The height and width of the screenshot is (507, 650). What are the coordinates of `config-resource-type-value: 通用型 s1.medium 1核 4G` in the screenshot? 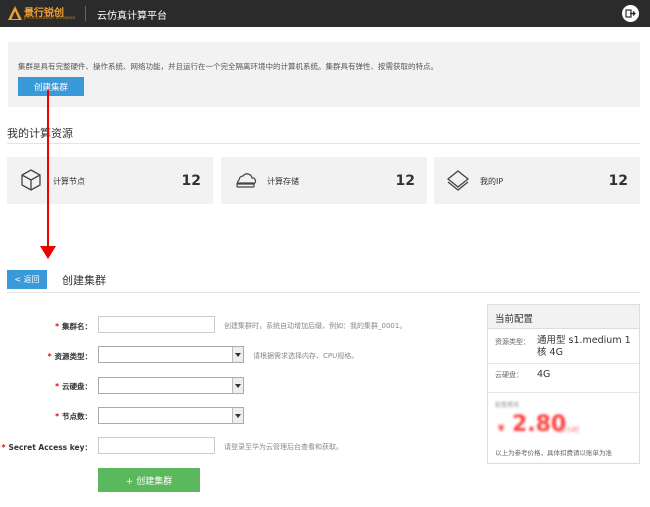 It's located at (584, 346).